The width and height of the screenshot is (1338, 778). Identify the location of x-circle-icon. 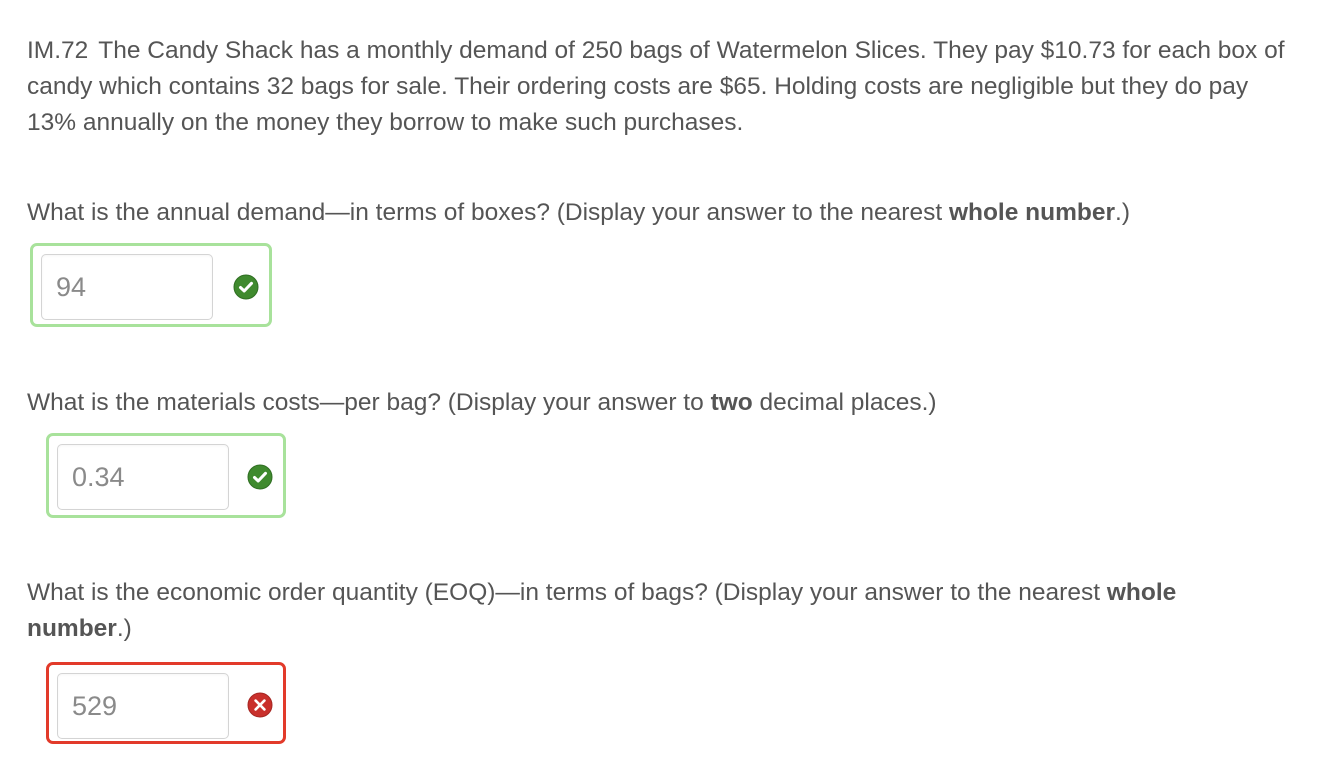
(260, 705).